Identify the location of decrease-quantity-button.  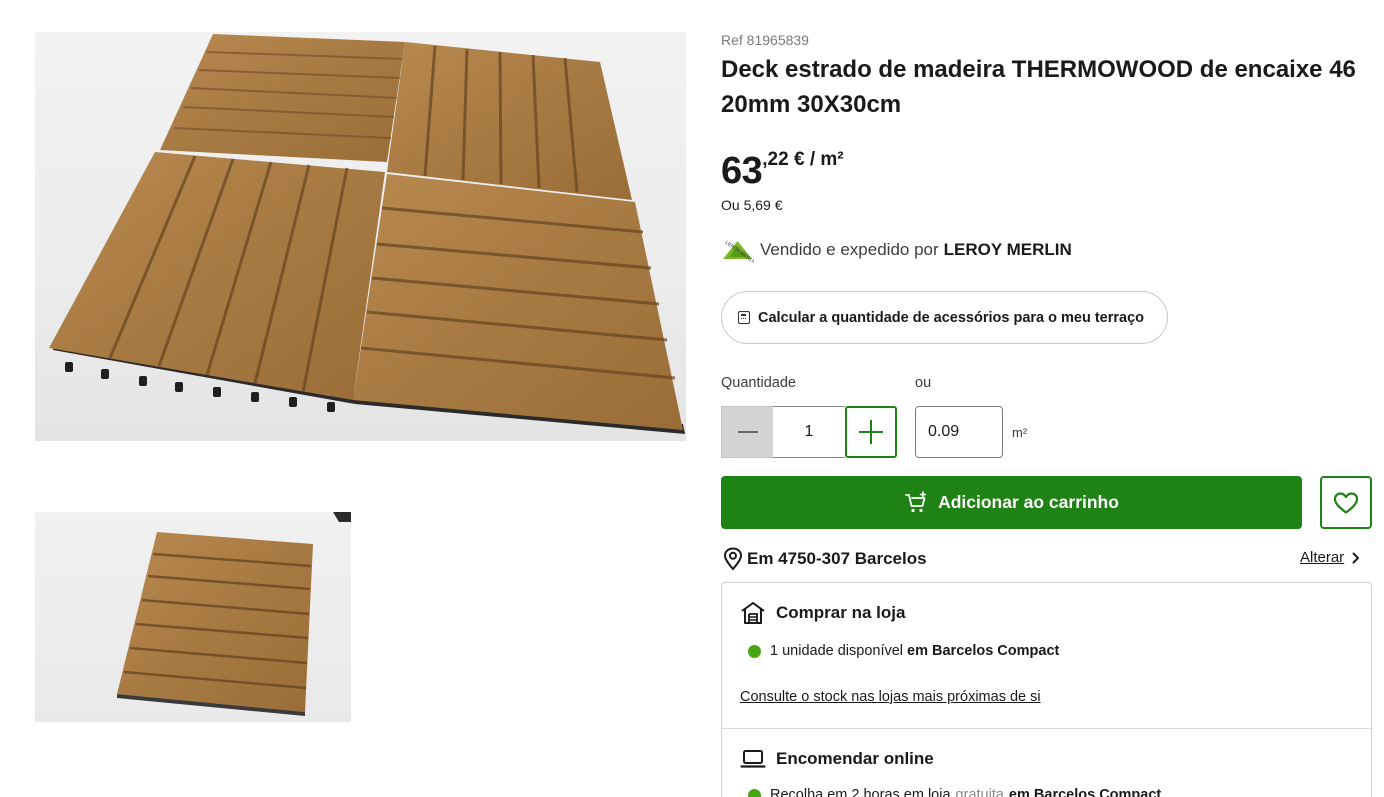
(747, 432).